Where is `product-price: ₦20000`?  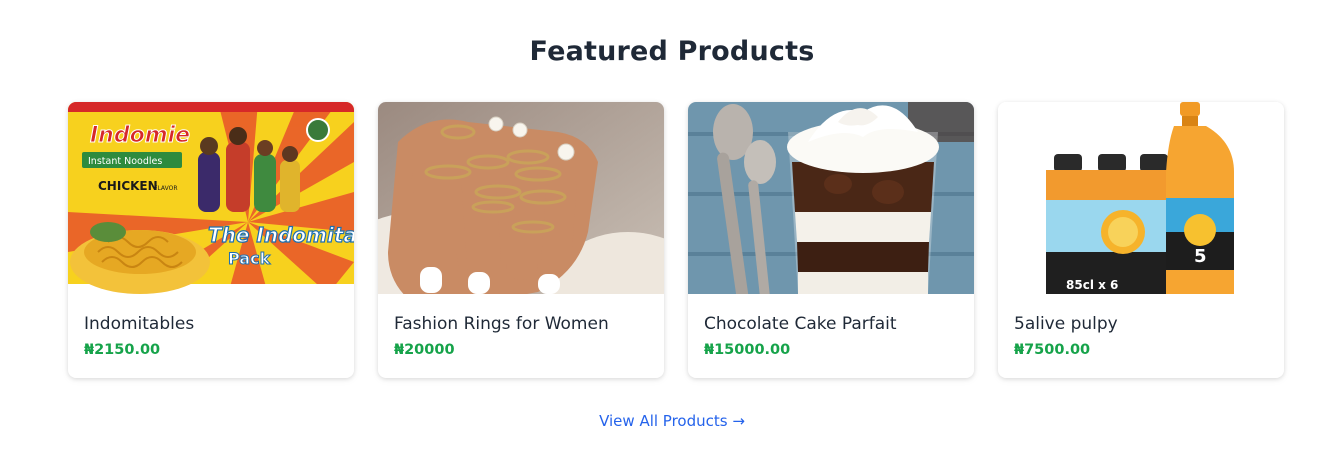
product-price: ₦20000 is located at coordinates (424, 350).